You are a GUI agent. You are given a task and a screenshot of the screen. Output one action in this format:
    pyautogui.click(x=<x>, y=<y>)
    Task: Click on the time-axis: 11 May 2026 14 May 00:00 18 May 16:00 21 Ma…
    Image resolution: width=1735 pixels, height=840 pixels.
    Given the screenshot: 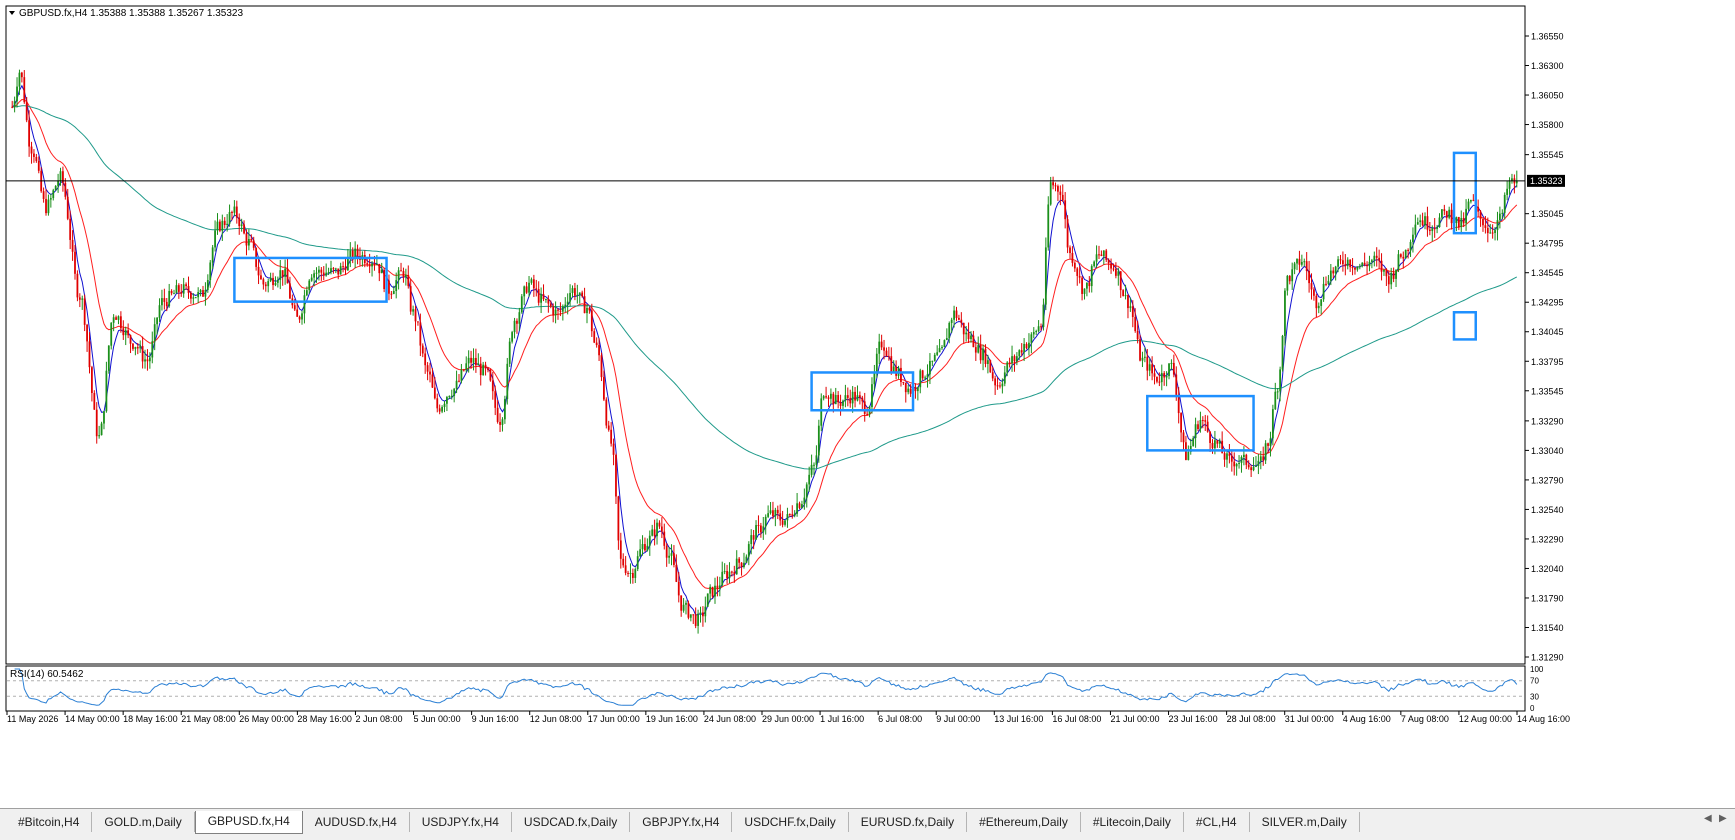 What is the action you would take?
    pyautogui.click(x=788, y=717)
    